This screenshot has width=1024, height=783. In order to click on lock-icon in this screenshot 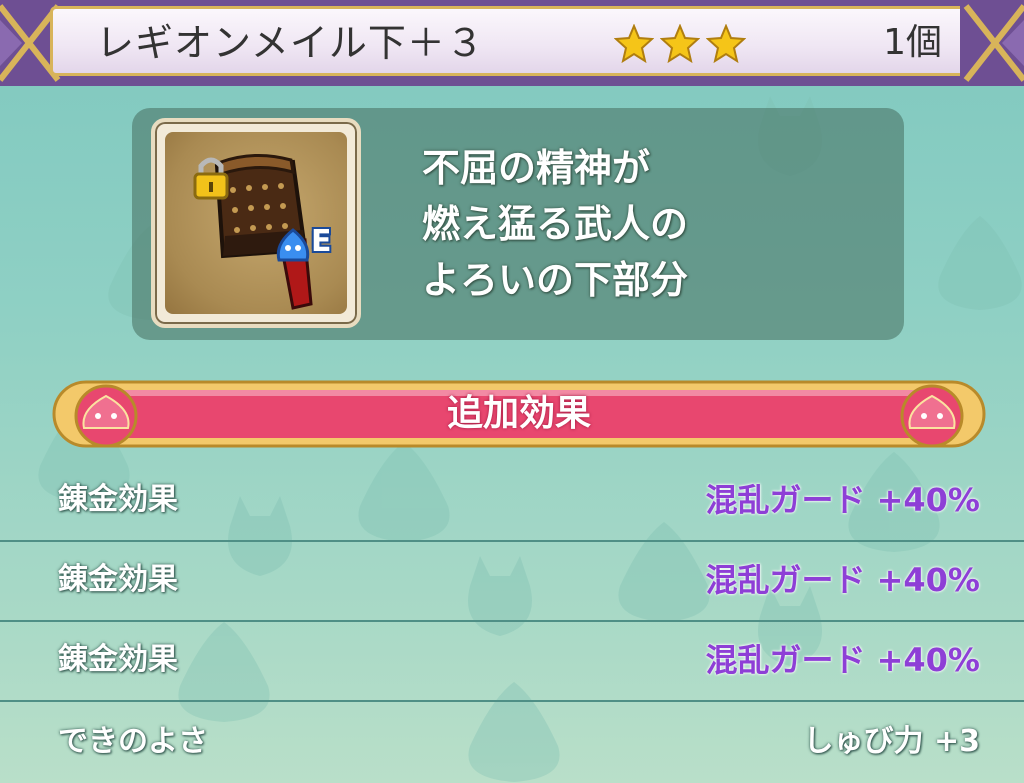, I will do `click(211, 178)`.